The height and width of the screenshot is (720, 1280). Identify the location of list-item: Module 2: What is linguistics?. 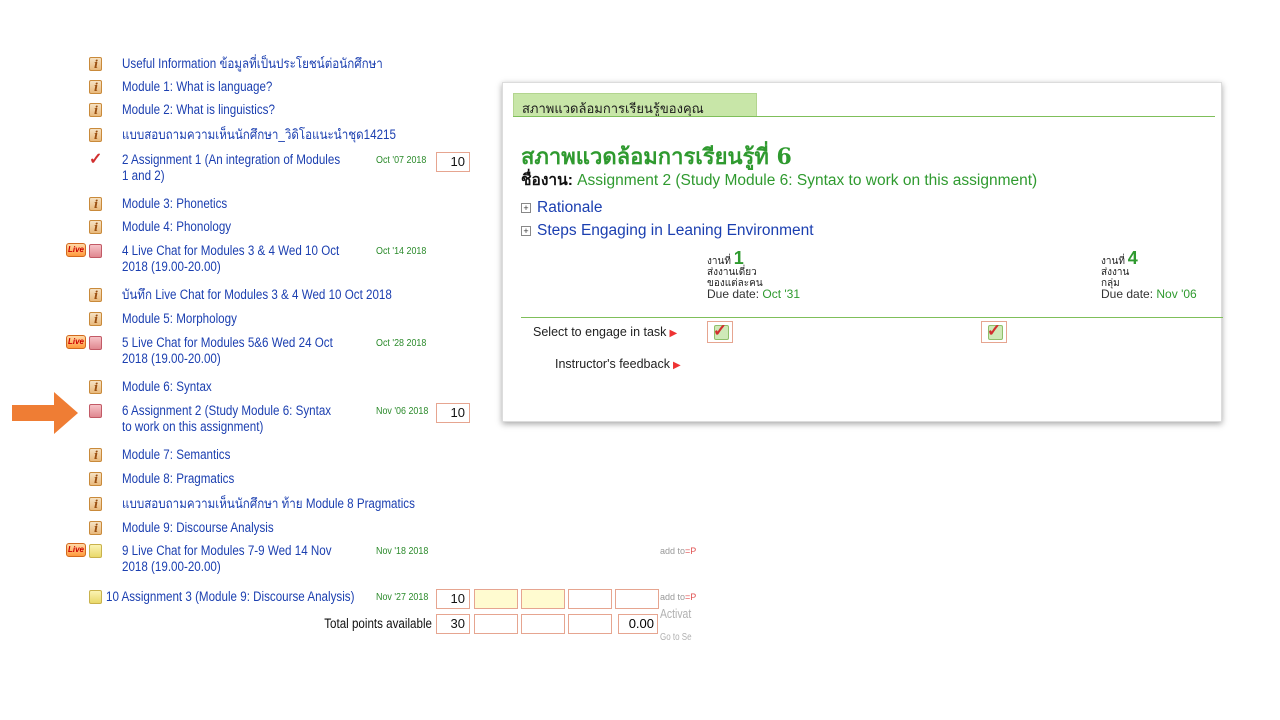
(240, 111).